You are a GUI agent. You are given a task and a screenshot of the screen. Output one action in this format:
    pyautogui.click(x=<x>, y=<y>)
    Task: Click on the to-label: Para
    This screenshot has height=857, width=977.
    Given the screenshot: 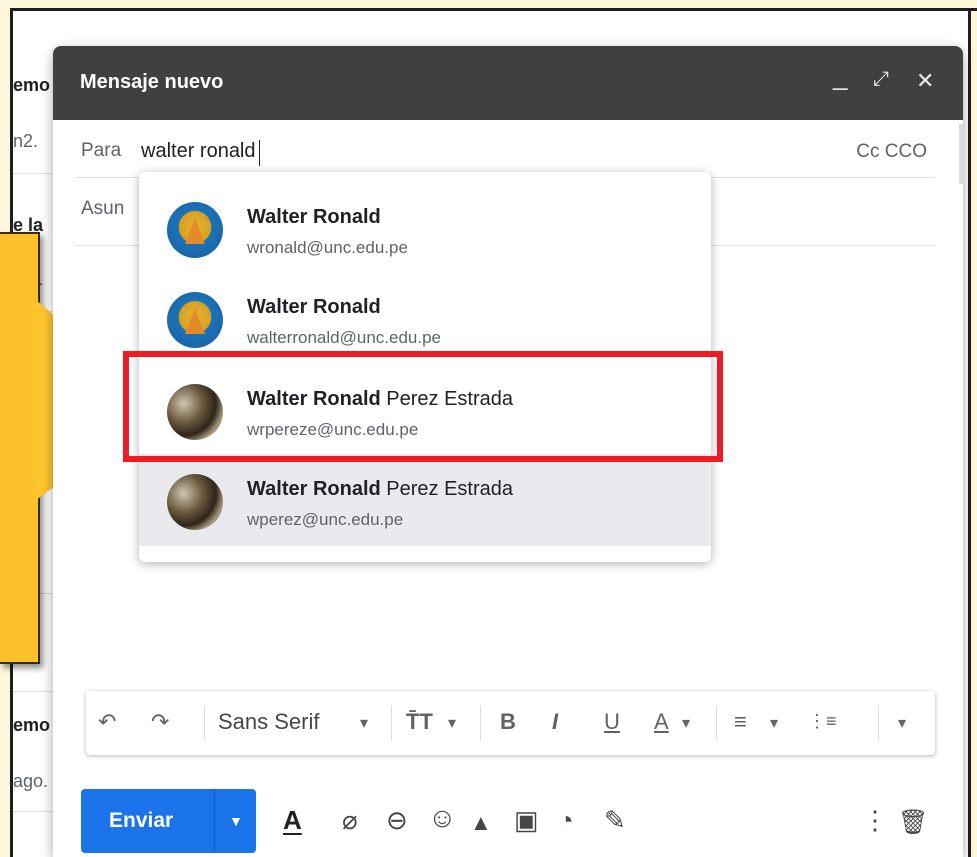 What is the action you would take?
    pyautogui.click(x=101, y=150)
    